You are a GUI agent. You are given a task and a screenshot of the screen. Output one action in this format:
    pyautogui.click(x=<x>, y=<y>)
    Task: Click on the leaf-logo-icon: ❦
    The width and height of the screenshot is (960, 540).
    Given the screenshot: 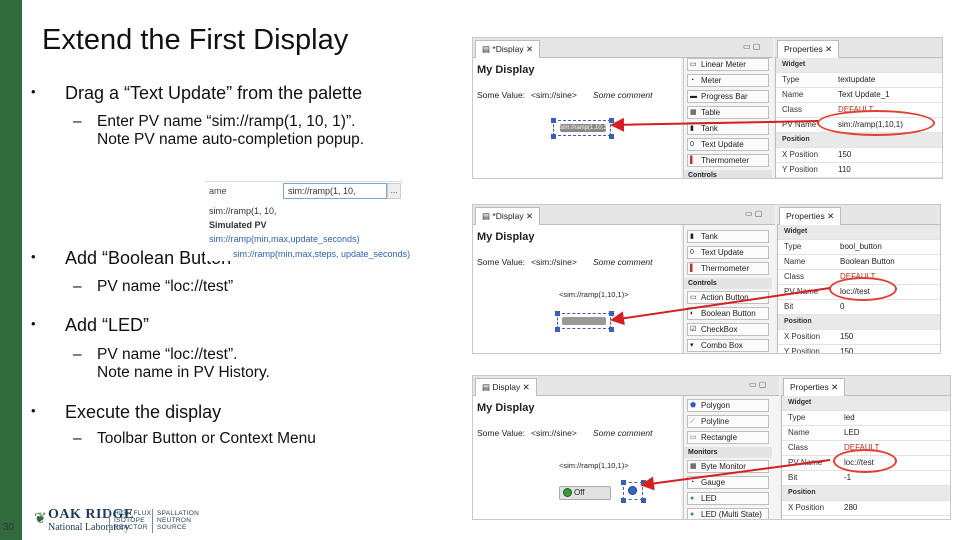 What is the action you would take?
    pyautogui.click(x=40, y=518)
    